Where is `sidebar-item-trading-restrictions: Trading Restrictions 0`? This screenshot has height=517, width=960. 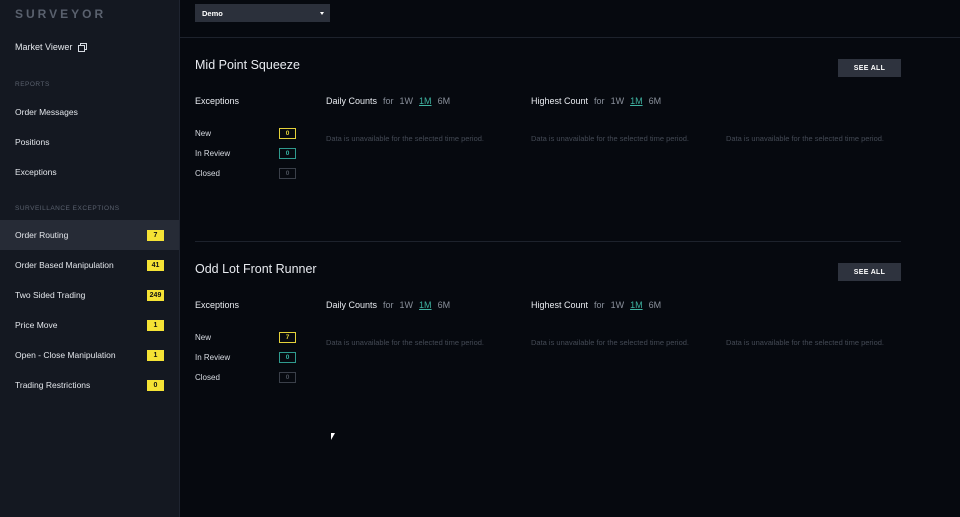
sidebar-item-trading-restrictions: Trading Restrictions 0 is located at coordinates (89, 385).